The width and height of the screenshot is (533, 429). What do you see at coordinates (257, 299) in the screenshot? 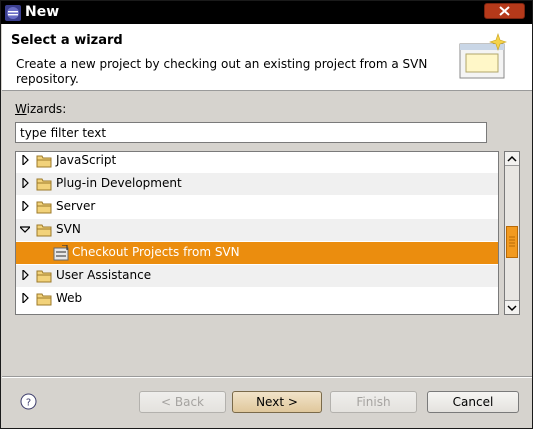
I see `tree-item-web: Web` at bounding box center [257, 299].